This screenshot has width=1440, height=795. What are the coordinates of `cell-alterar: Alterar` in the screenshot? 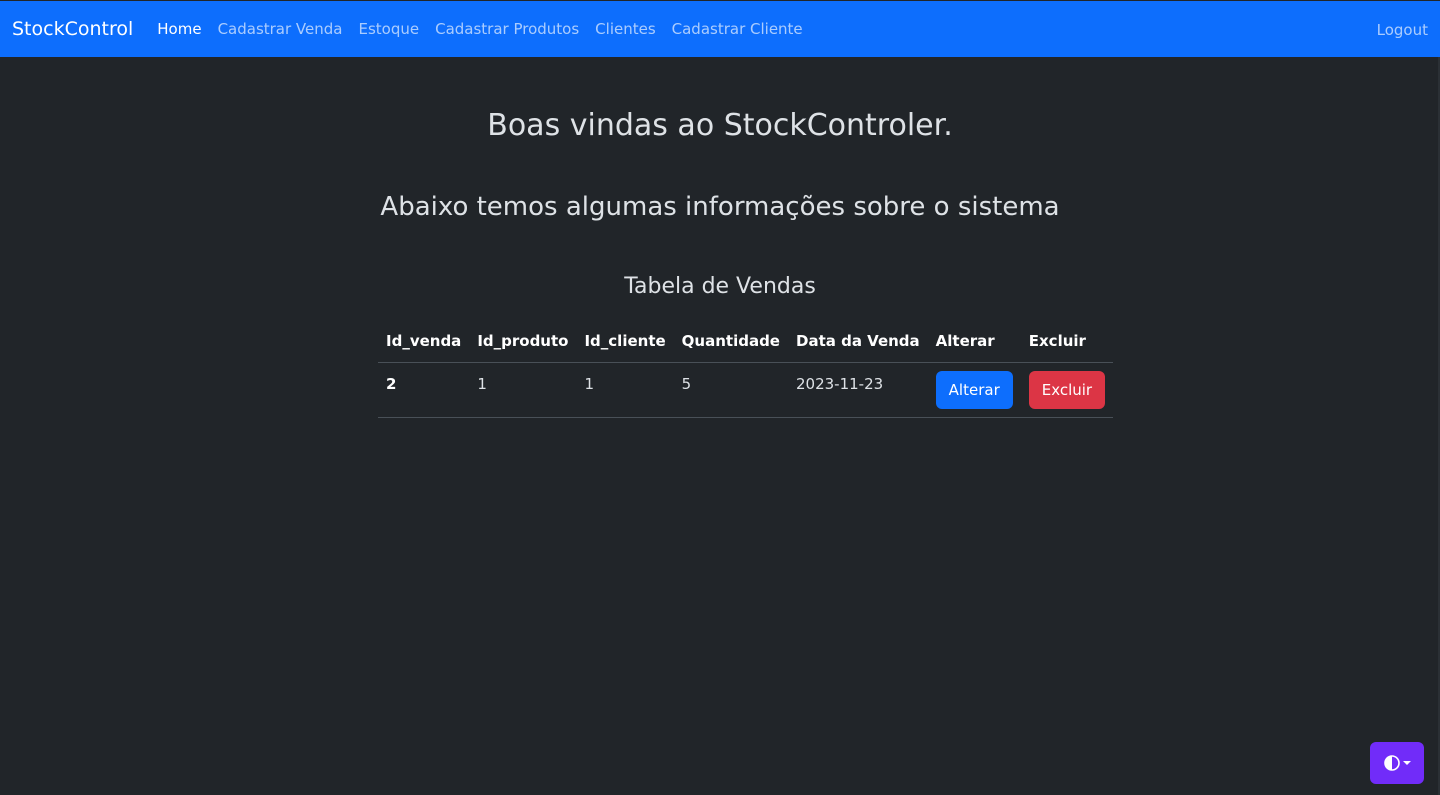 It's located at (974, 390).